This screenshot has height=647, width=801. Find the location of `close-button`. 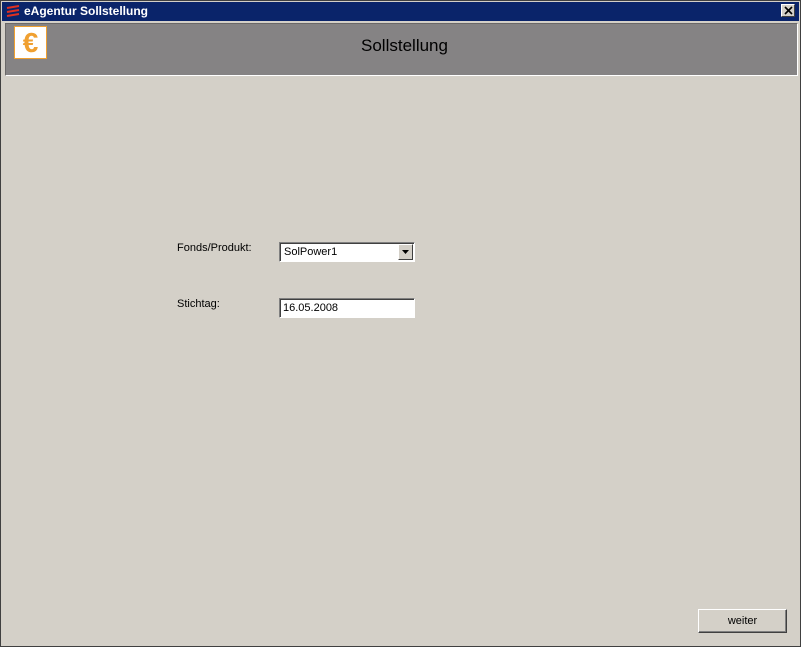

close-button is located at coordinates (788, 10).